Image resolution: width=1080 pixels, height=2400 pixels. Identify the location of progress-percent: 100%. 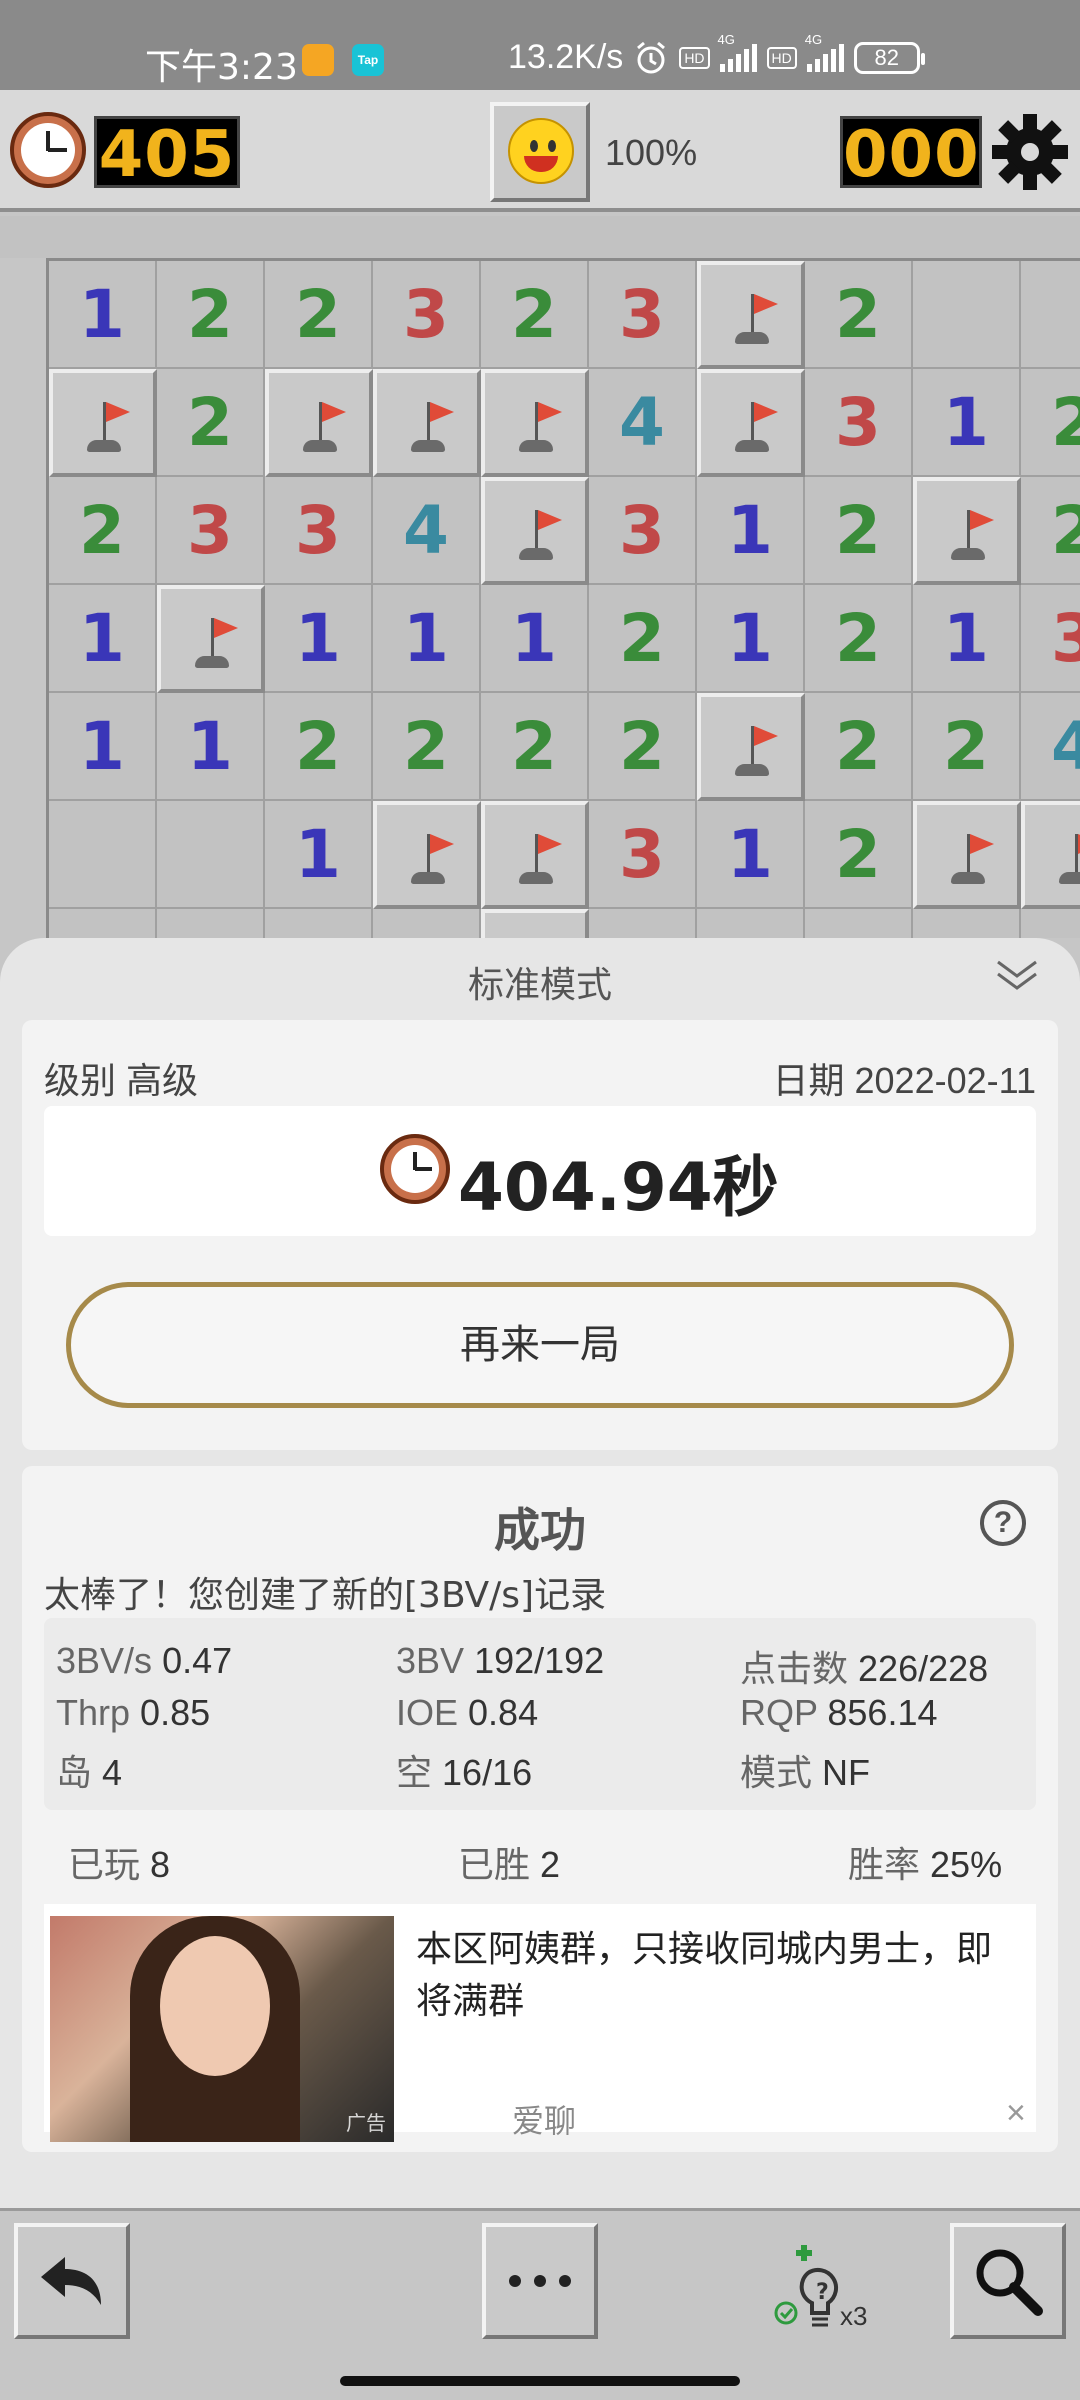
(651, 152).